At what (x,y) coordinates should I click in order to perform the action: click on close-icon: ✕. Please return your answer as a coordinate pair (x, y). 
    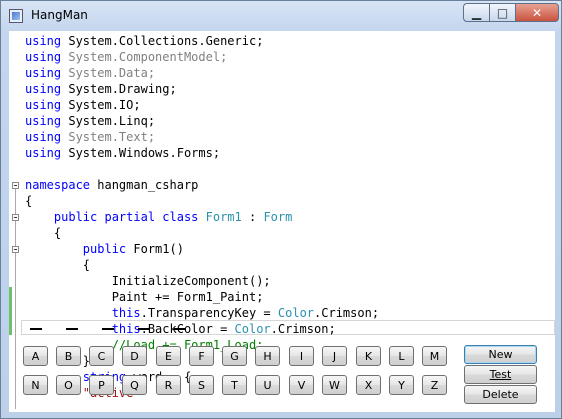
    Looking at the image, I should click on (537, 12).